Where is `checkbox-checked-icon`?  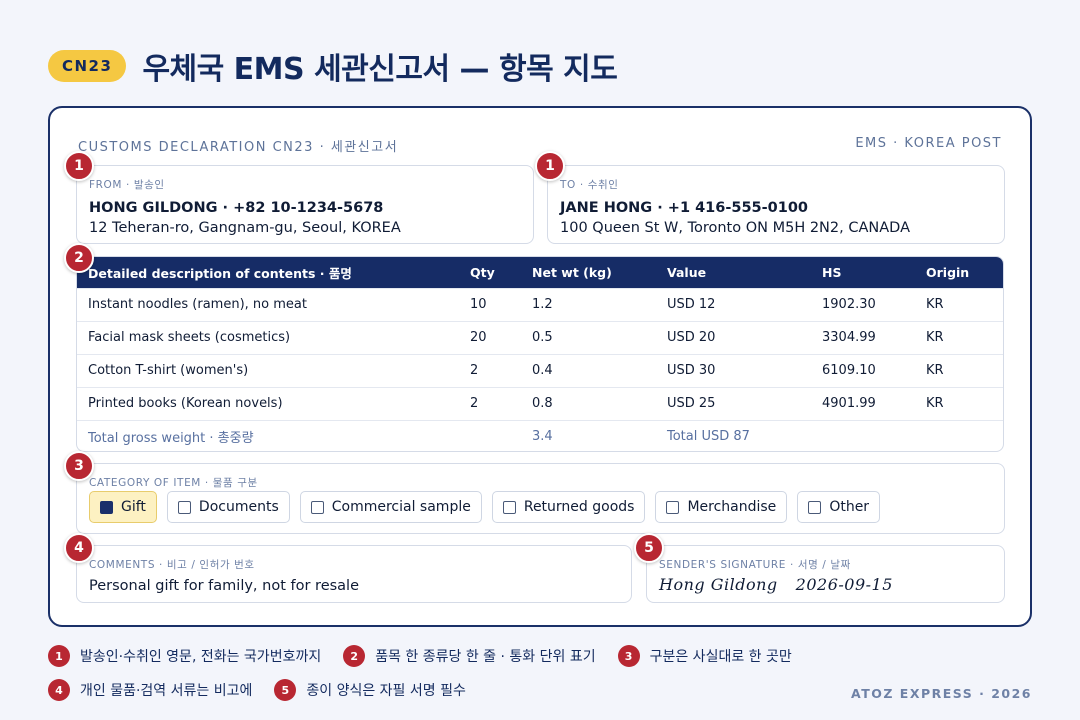 checkbox-checked-icon is located at coordinates (106, 507).